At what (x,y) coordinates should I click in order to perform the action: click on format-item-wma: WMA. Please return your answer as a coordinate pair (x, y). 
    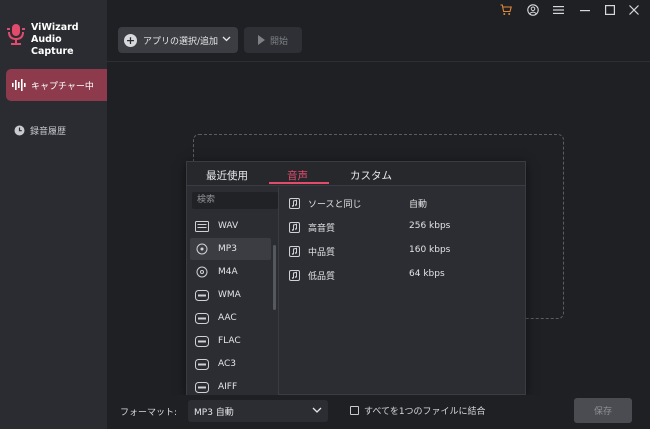
    Looking at the image, I should click on (230, 295).